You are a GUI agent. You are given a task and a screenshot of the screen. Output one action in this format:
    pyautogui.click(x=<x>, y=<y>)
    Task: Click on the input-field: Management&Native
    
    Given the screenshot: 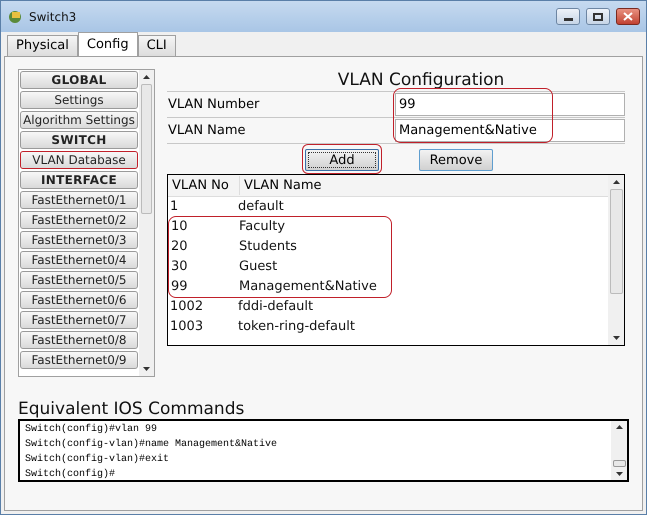 What is the action you would take?
    pyautogui.click(x=510, y=130)
    